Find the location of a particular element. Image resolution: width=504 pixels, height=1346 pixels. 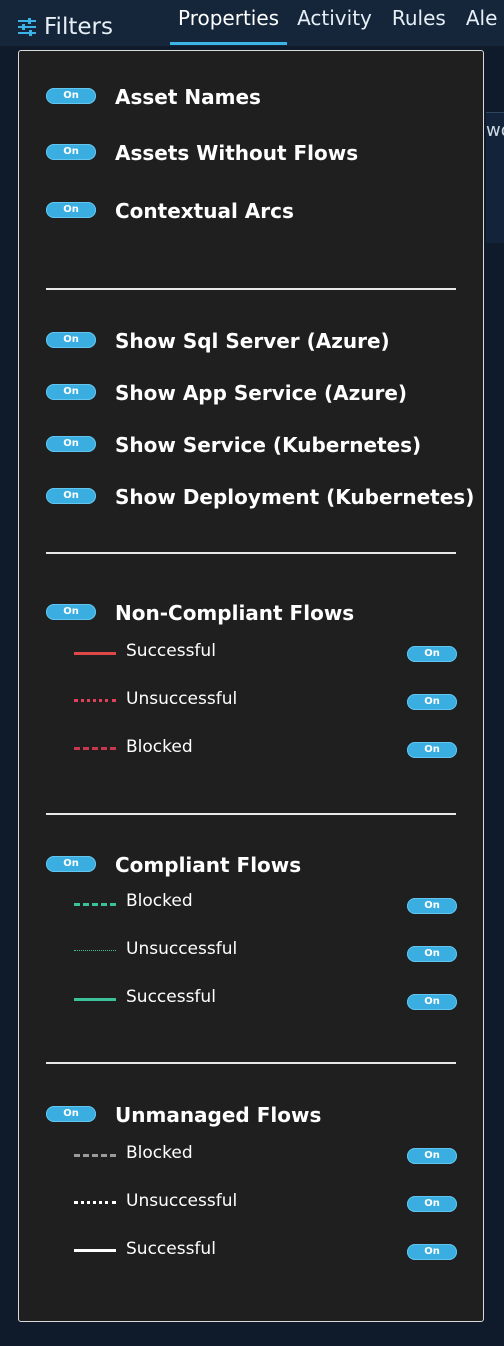

filter-label: Contextual Arcs is located at coordinates (204, 211).